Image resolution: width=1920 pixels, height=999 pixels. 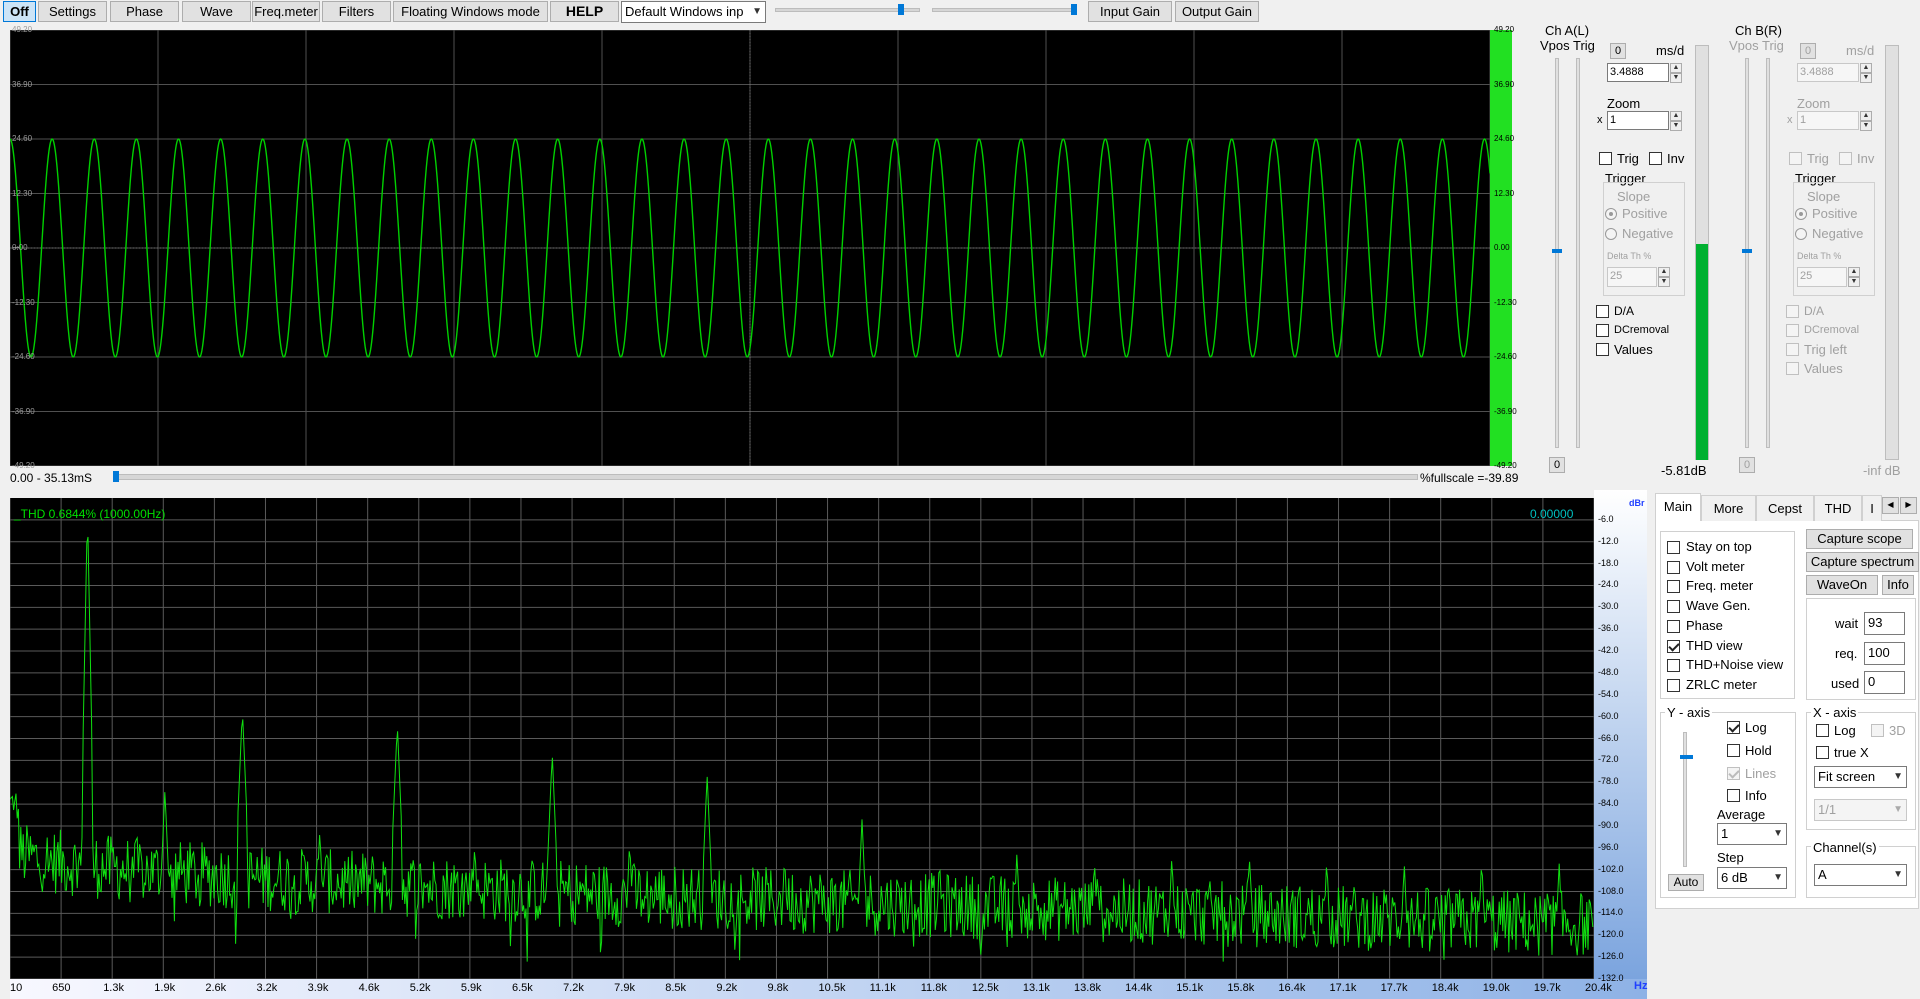 I want to click on ch-b-vpos-slider, so click(x=1747, y=253).